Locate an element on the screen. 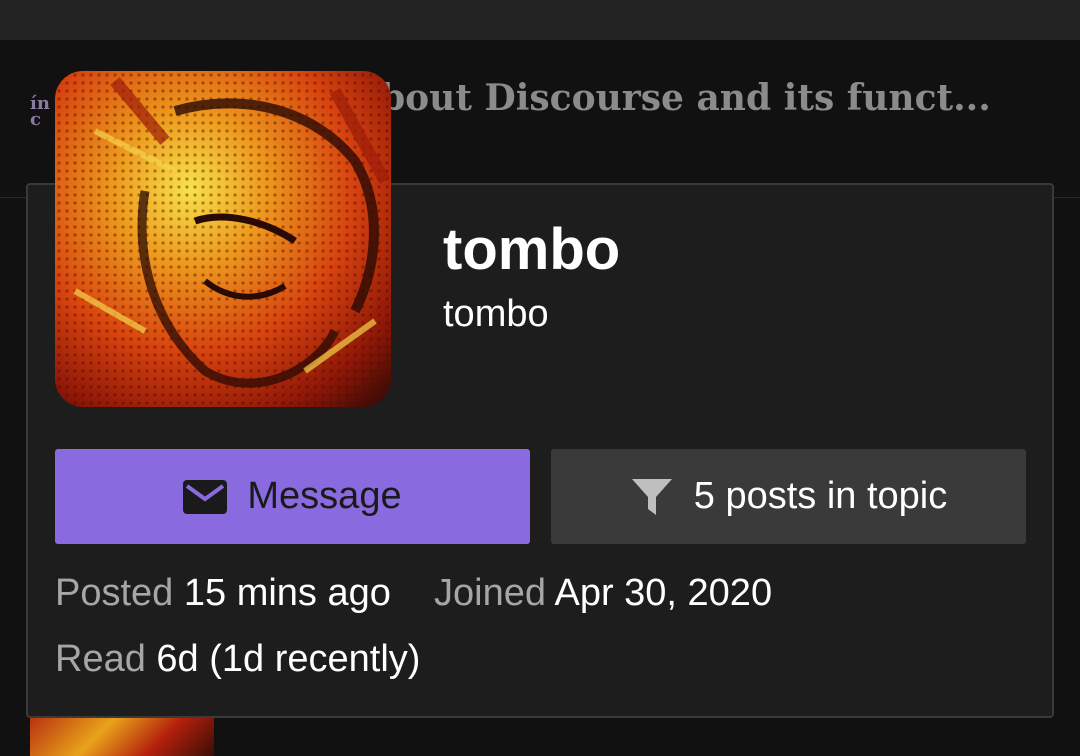  joined-label: Joined is located at coordinates (490, 593).